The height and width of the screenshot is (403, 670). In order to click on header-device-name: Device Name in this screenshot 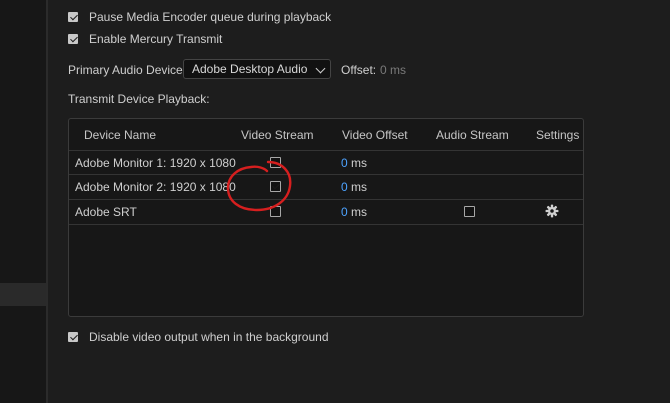, I will do `click(120, 135)`.